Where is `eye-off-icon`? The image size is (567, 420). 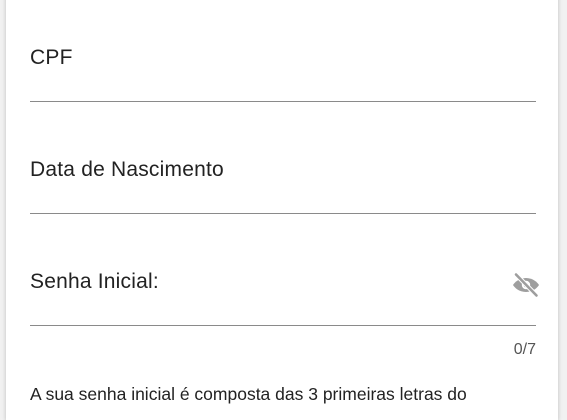
eye-off-icon is located at coordinates (526, 285).